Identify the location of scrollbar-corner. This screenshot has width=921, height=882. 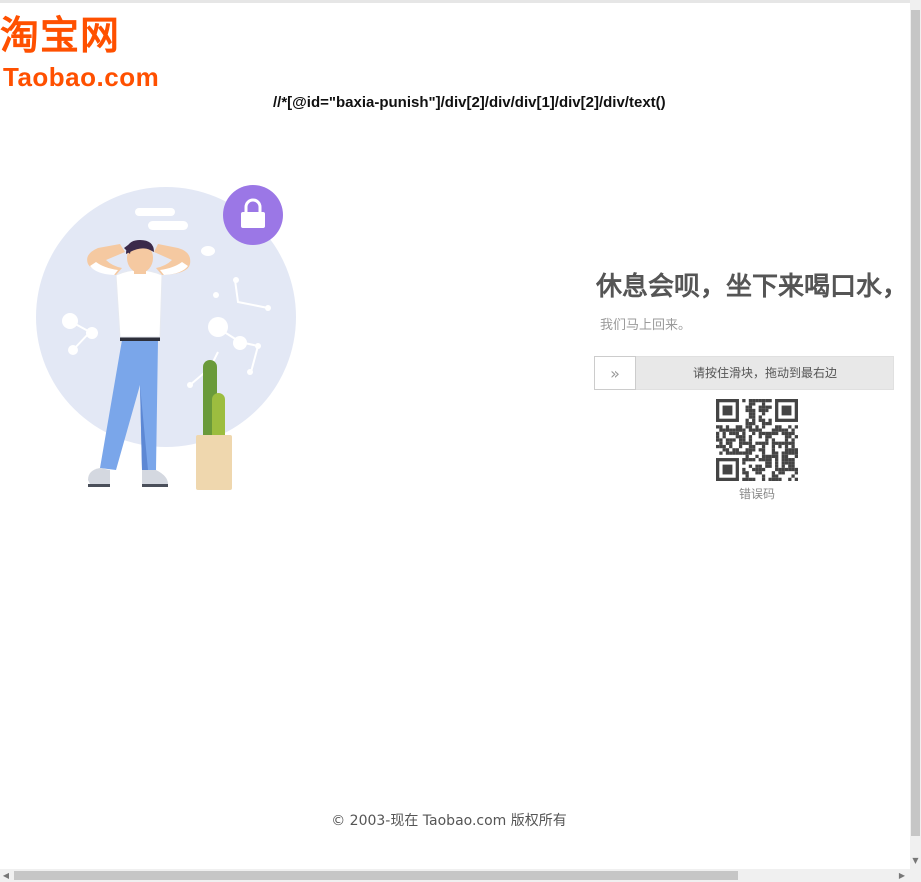
(915, 875).